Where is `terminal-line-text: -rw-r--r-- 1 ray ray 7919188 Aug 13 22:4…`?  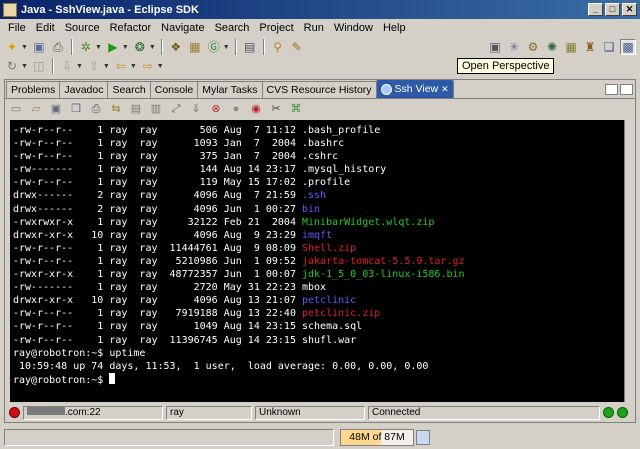 terminal-line-text: -rw-r--r-- 1 ray ray 7919188 Aug 13 22:4… is located at coordinates (157, 314).